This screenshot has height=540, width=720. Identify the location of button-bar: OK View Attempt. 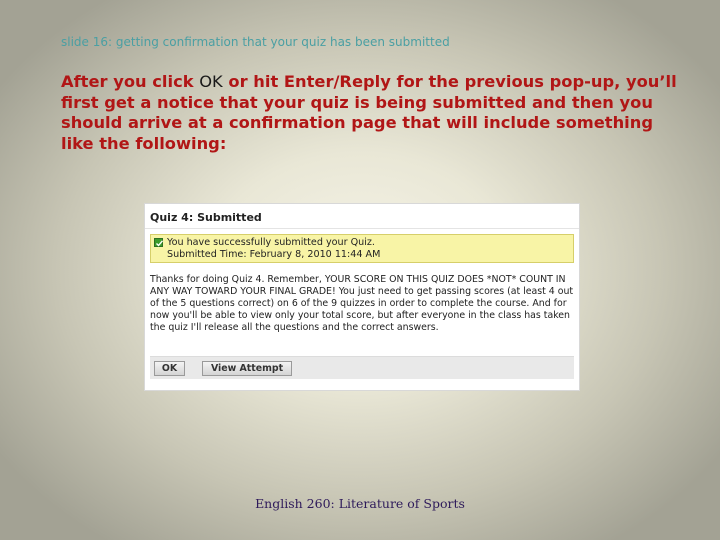
(362, 367).